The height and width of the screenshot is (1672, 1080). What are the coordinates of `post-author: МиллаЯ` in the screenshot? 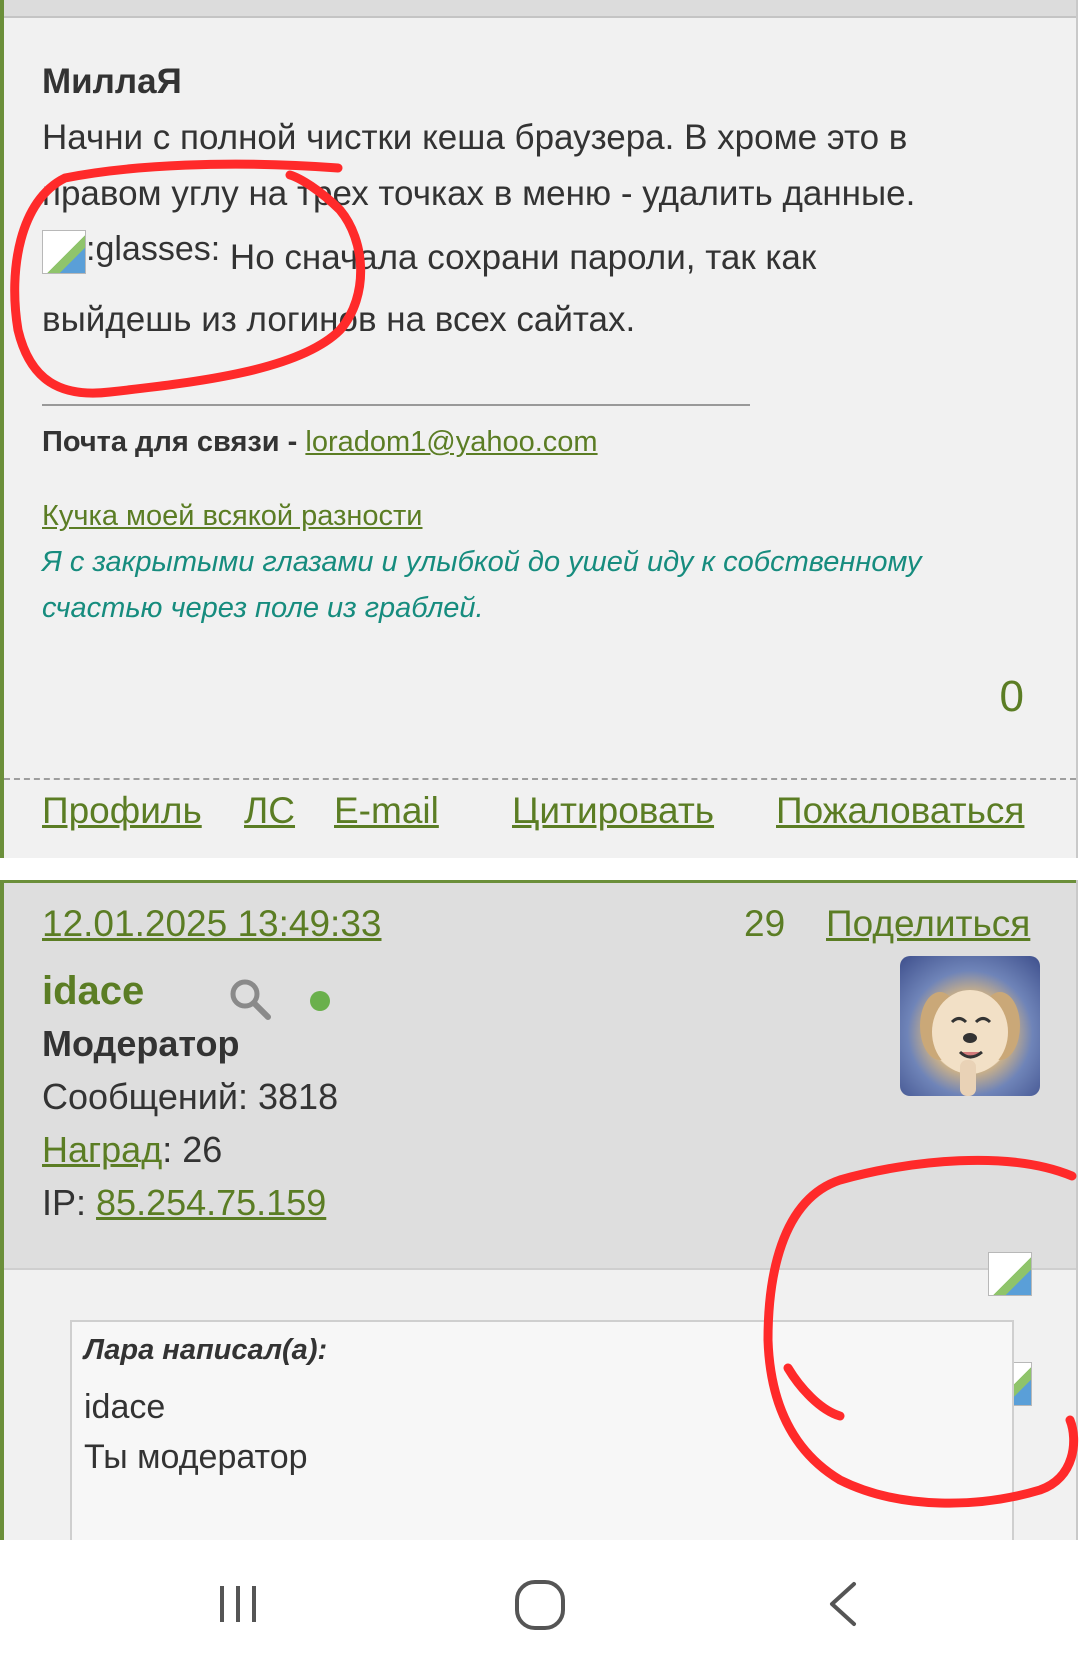 It's located at (112, 81).